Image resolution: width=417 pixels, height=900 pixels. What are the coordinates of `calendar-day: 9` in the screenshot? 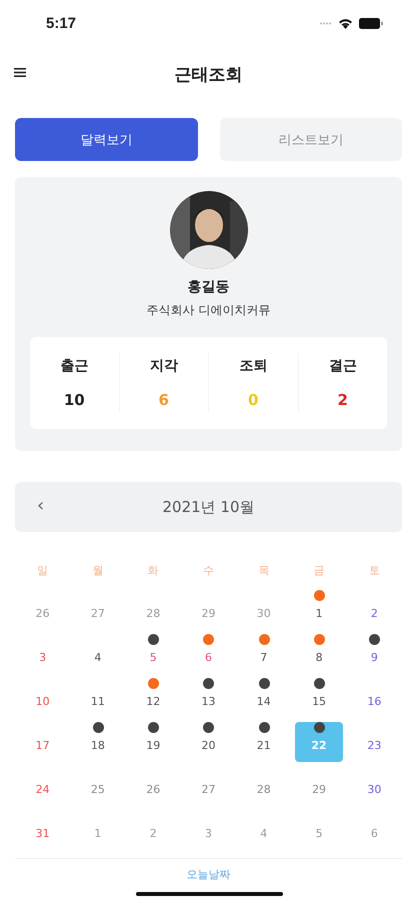 It's located at (374, 654).